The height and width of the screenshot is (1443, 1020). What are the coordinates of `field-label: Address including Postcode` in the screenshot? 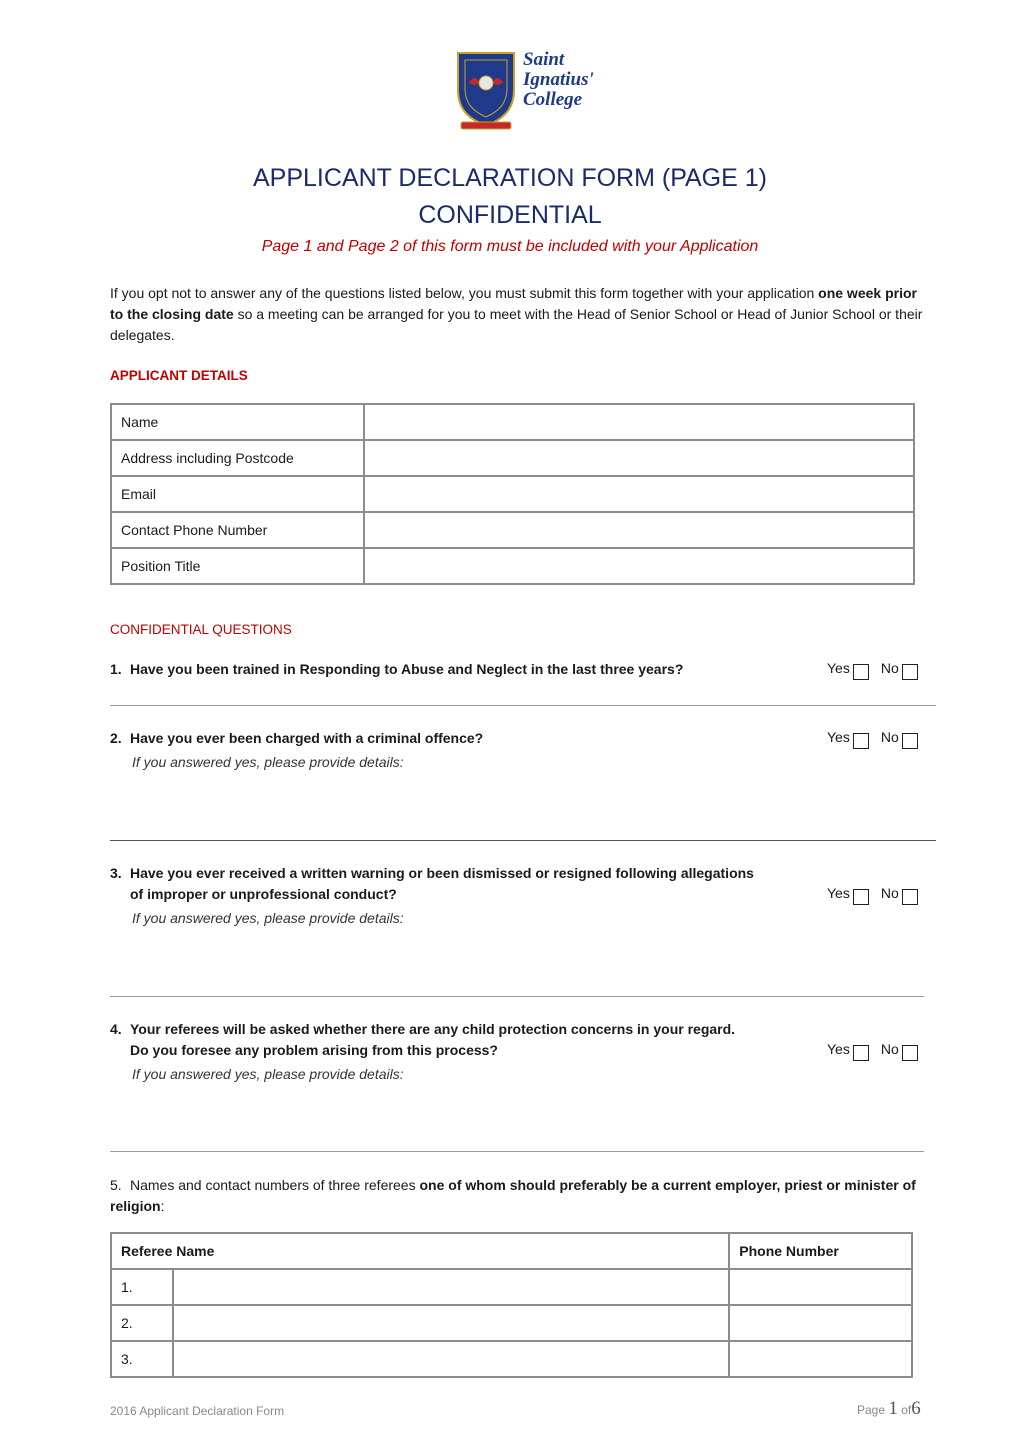 It's located at (237, 458).